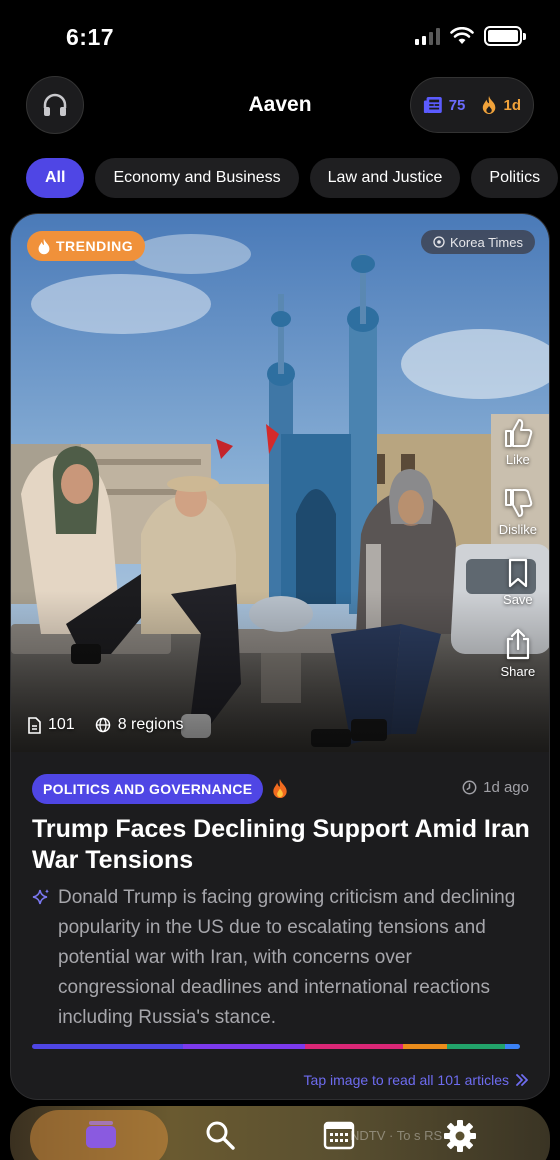 The image size is (560, 1160). I want to click on filter-chip-law: Law and Justice, so click(385, 178).